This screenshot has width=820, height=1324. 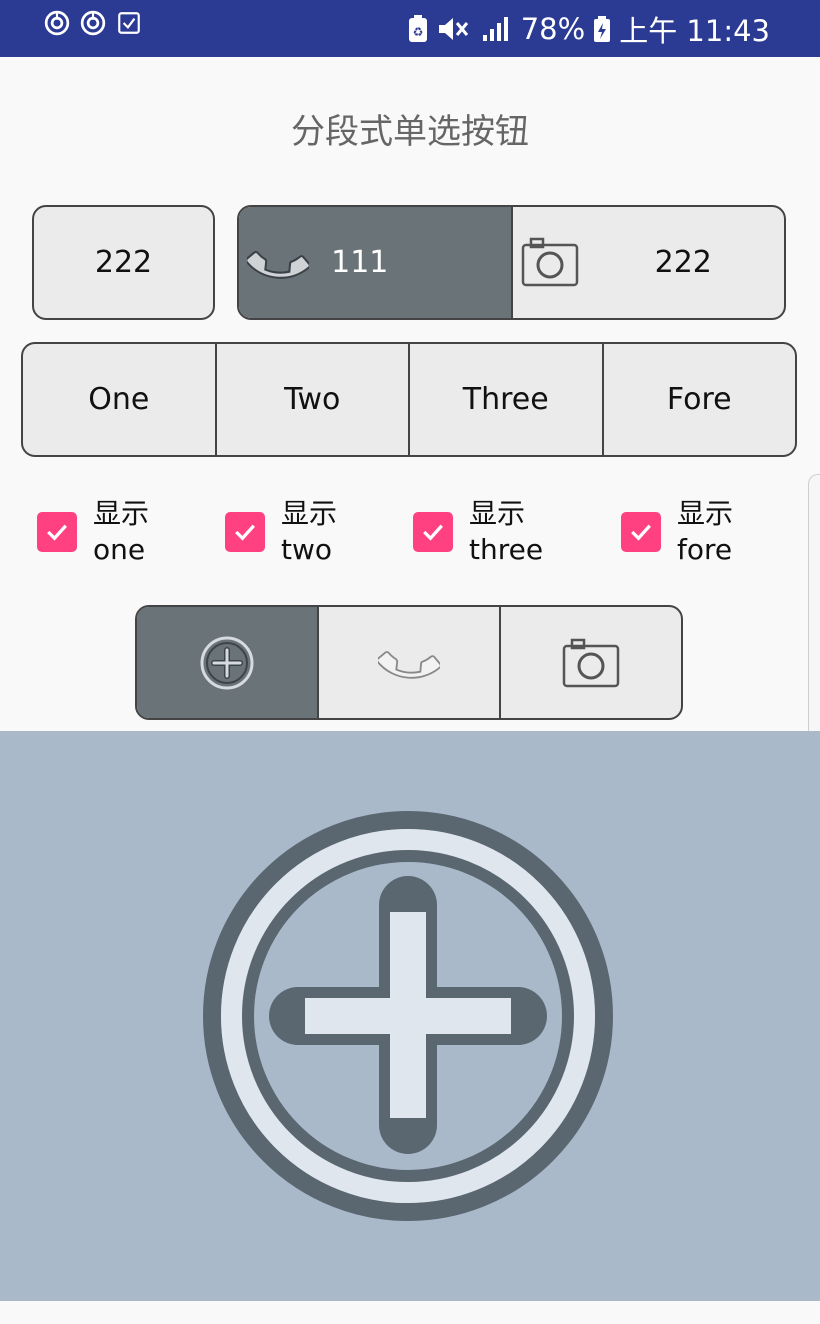 What do you see at coordinates (410, 536) in the screenshot?
I see `checkbox-row: 显示 one 显示 two 显示 three 显示 fore` at bounding box center [410, 536].